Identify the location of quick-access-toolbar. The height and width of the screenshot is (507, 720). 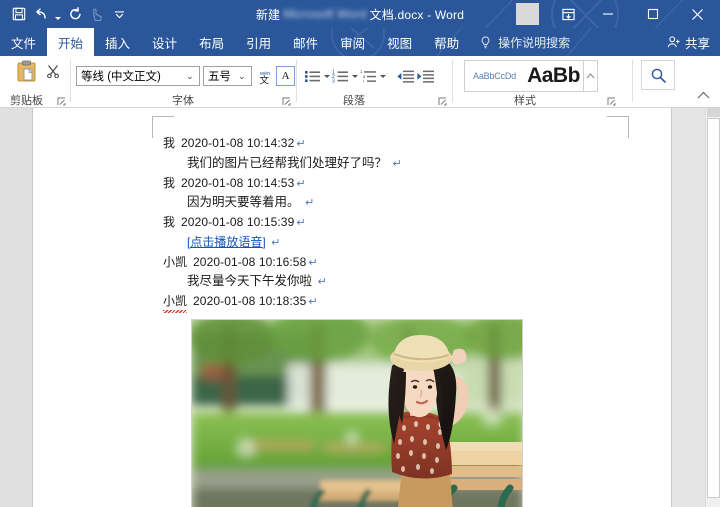
(69, 14).